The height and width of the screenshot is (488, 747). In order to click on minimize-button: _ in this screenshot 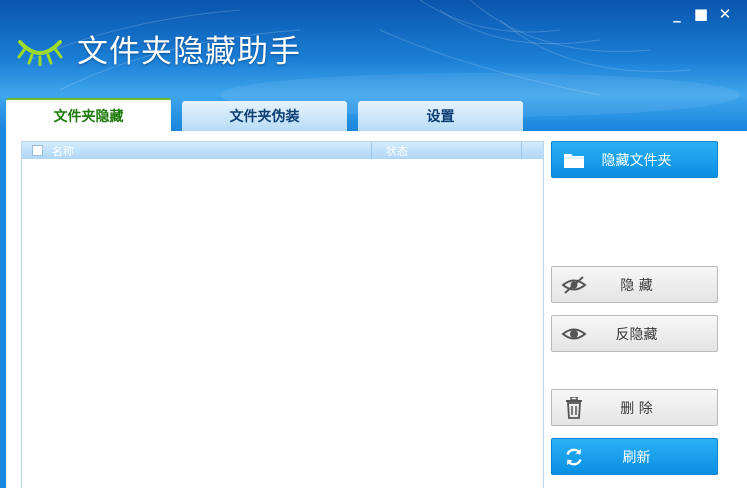, I will do `click(677, 14)`.